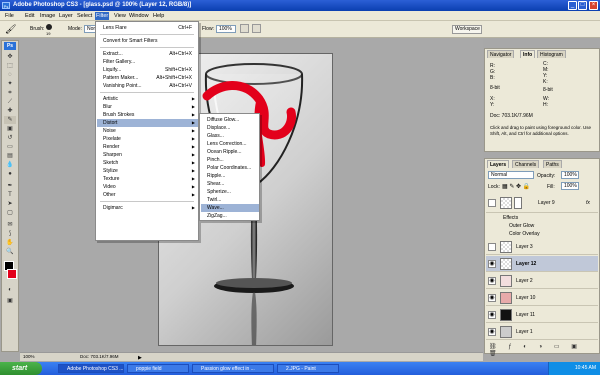  I want to click on menu-item-blur: Blur ▶, so click(147, 107).